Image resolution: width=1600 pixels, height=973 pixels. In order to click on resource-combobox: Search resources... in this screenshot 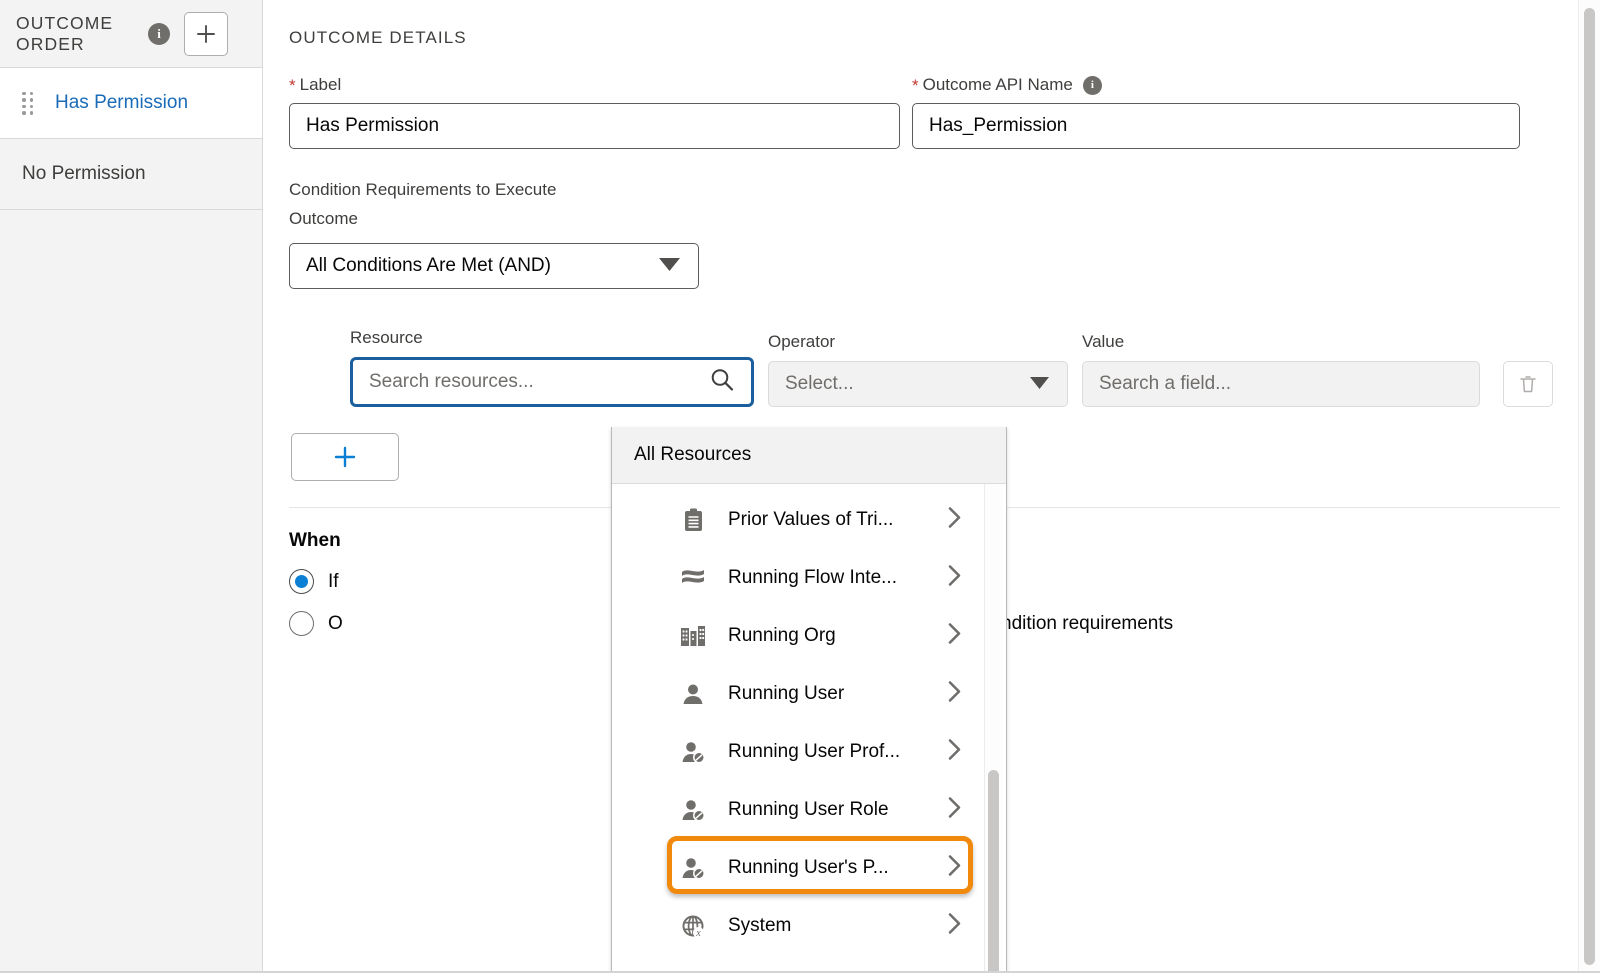, I will do `click(552, 382)`.